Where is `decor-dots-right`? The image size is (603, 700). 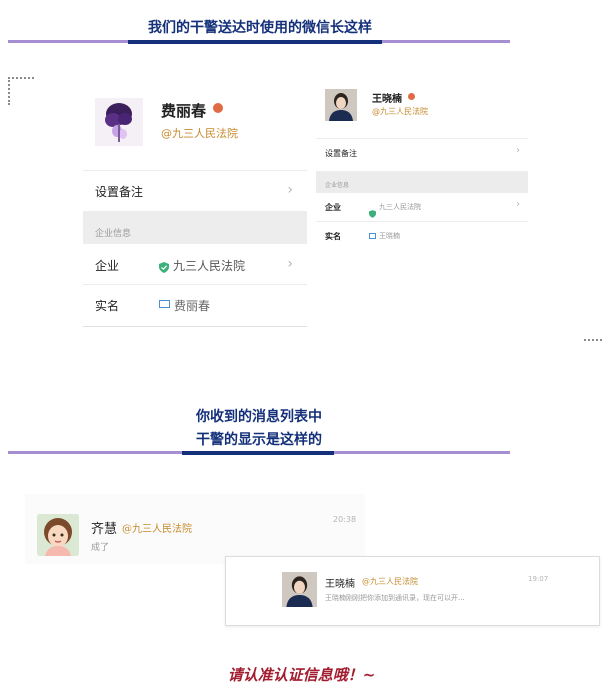
decor-dots-right is located at coordinates (593, 340).